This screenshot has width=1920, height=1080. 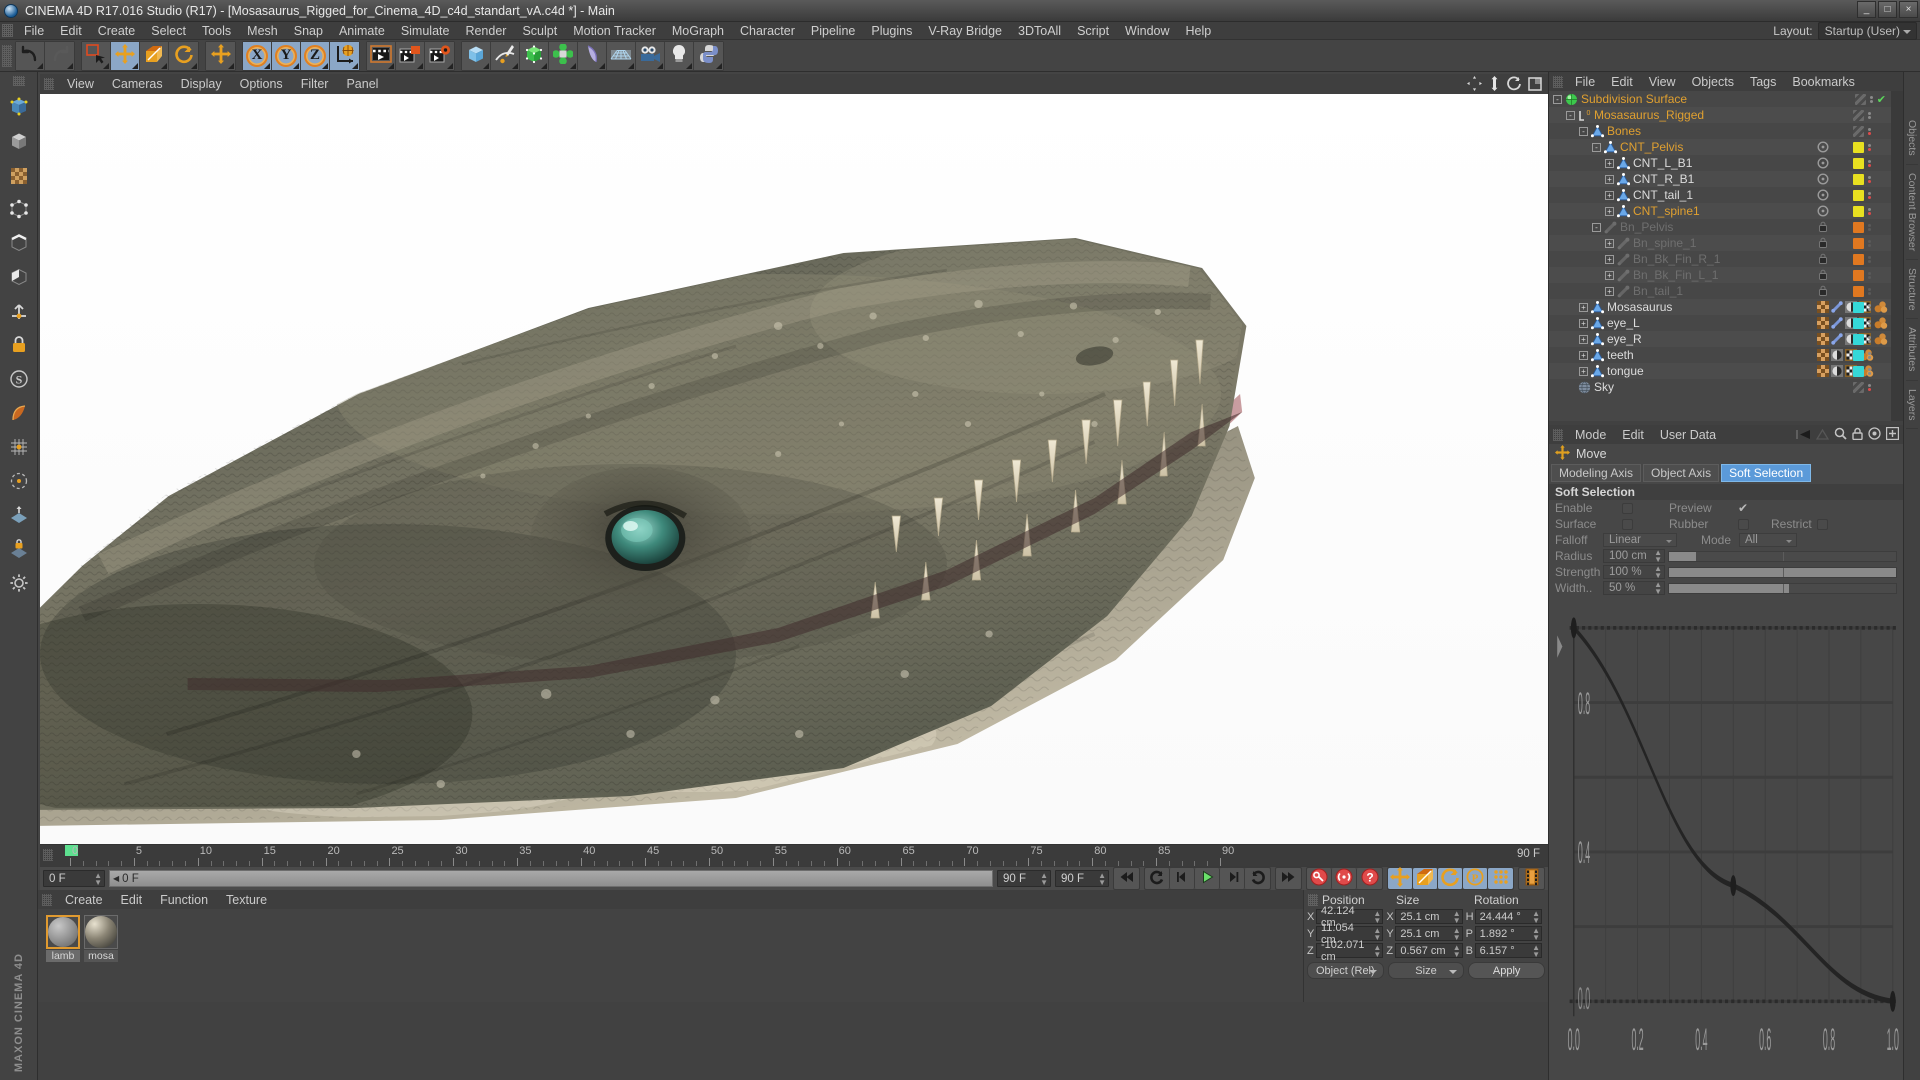 I want to click on menu-item-edit: Edit, so click(x=71, y=31).